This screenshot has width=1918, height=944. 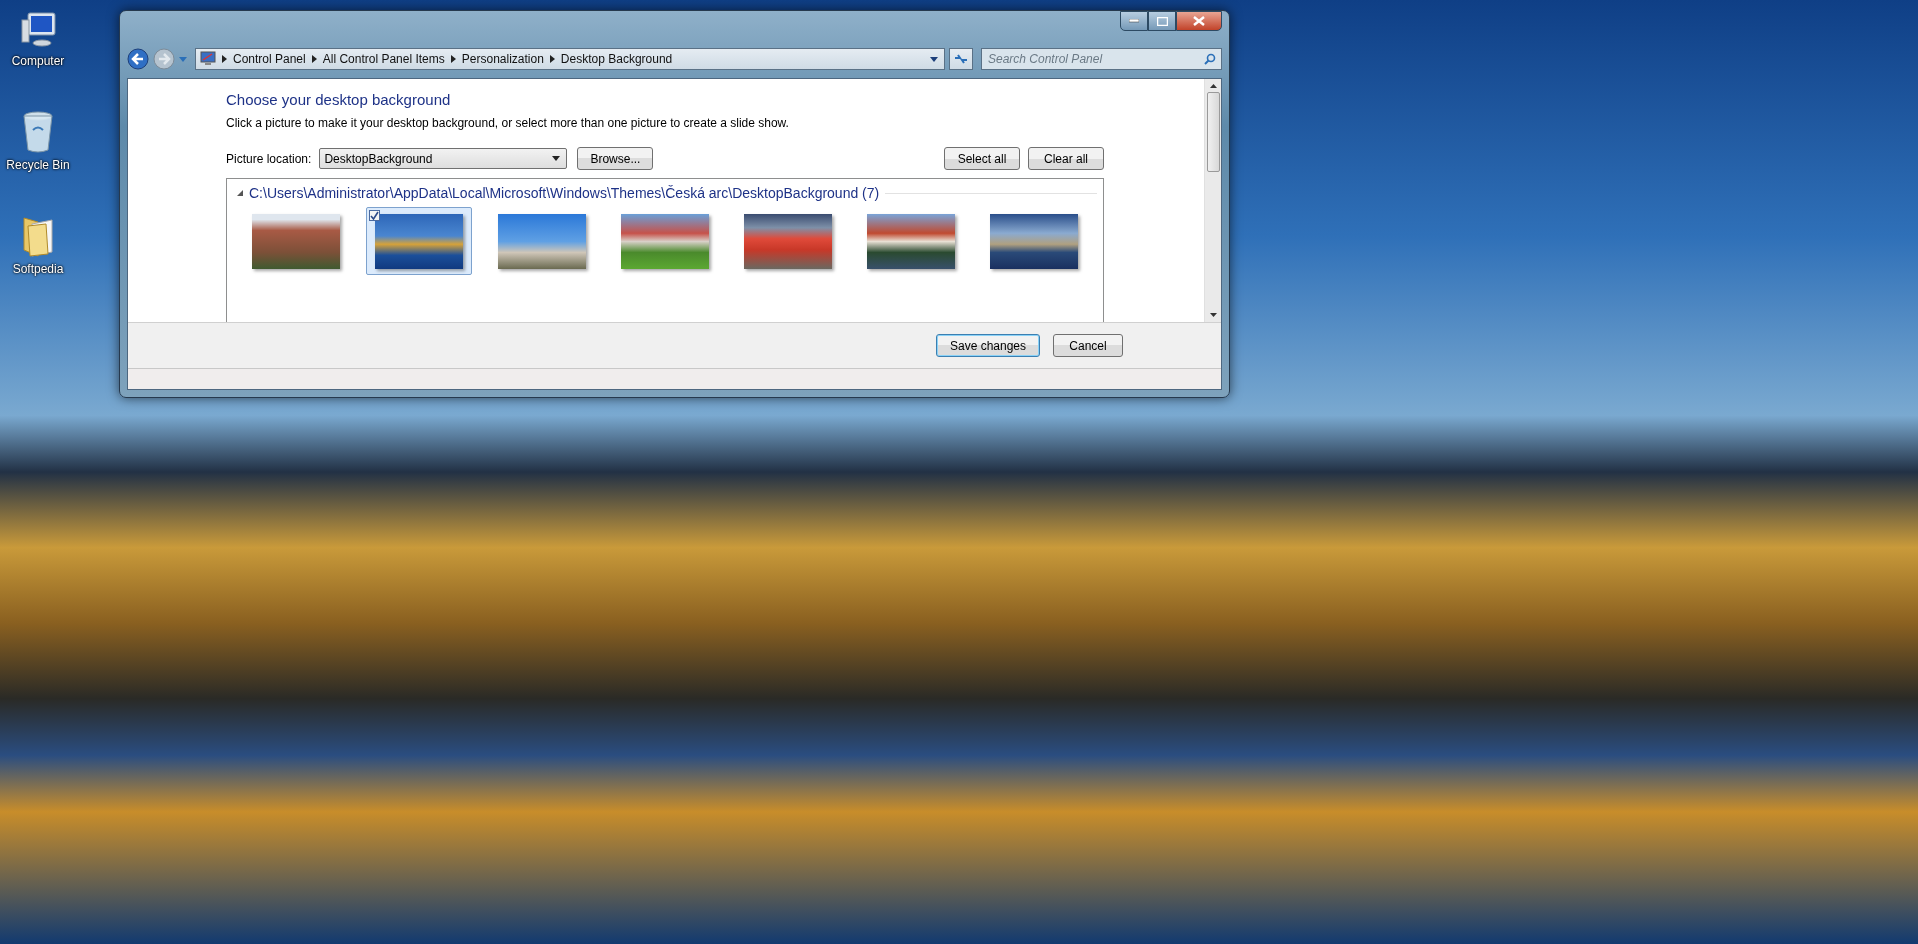 I want to click on breadcrumb-item: All Control Panel Items, so click(x=383, y=59).